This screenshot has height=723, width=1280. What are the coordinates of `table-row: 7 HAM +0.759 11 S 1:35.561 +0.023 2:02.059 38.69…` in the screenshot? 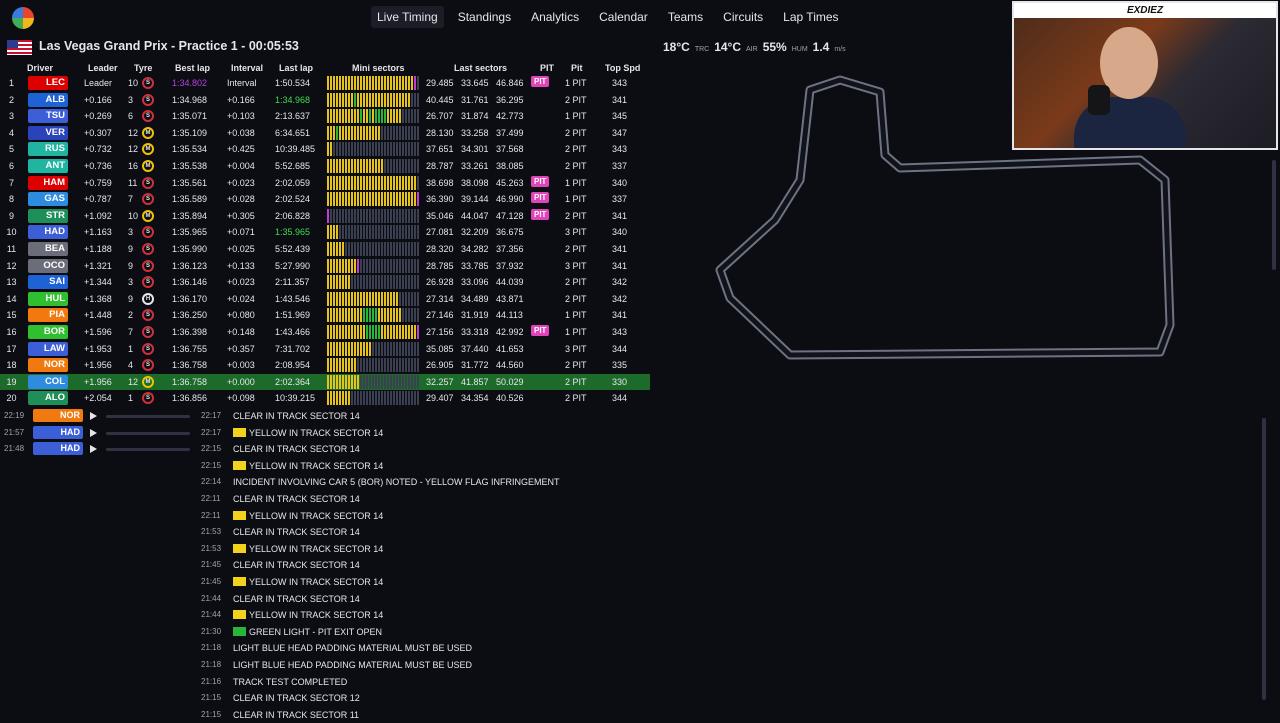 It's located at (325, 183).